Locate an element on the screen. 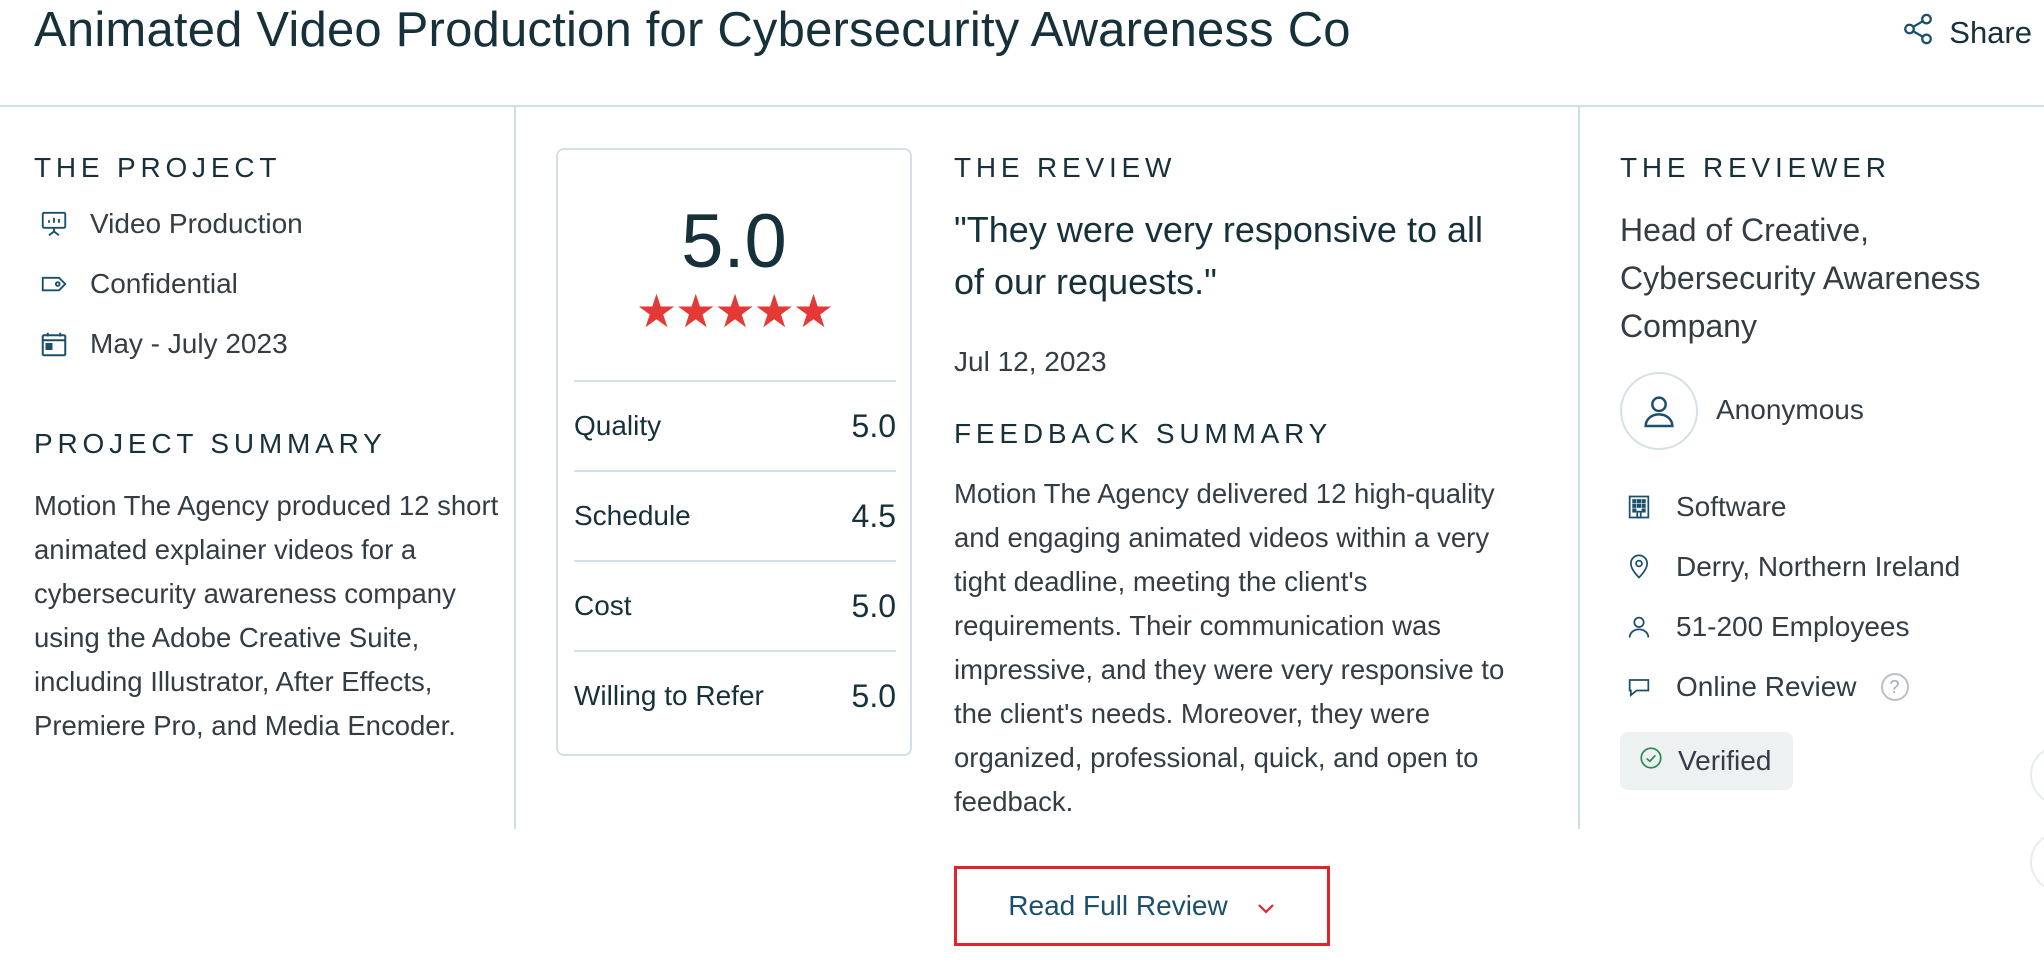  reviewer-name: Anonymous is located at coordinates (1790, 409).